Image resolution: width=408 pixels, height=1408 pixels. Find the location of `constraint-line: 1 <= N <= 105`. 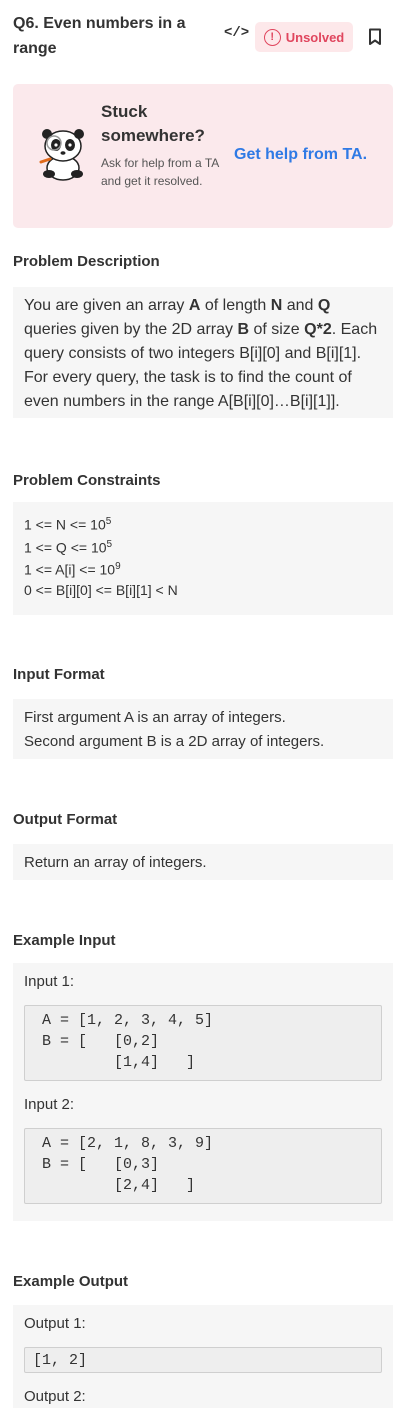

constraint-line: 1 <= N <= 105 is located at coordinates (68, 524).